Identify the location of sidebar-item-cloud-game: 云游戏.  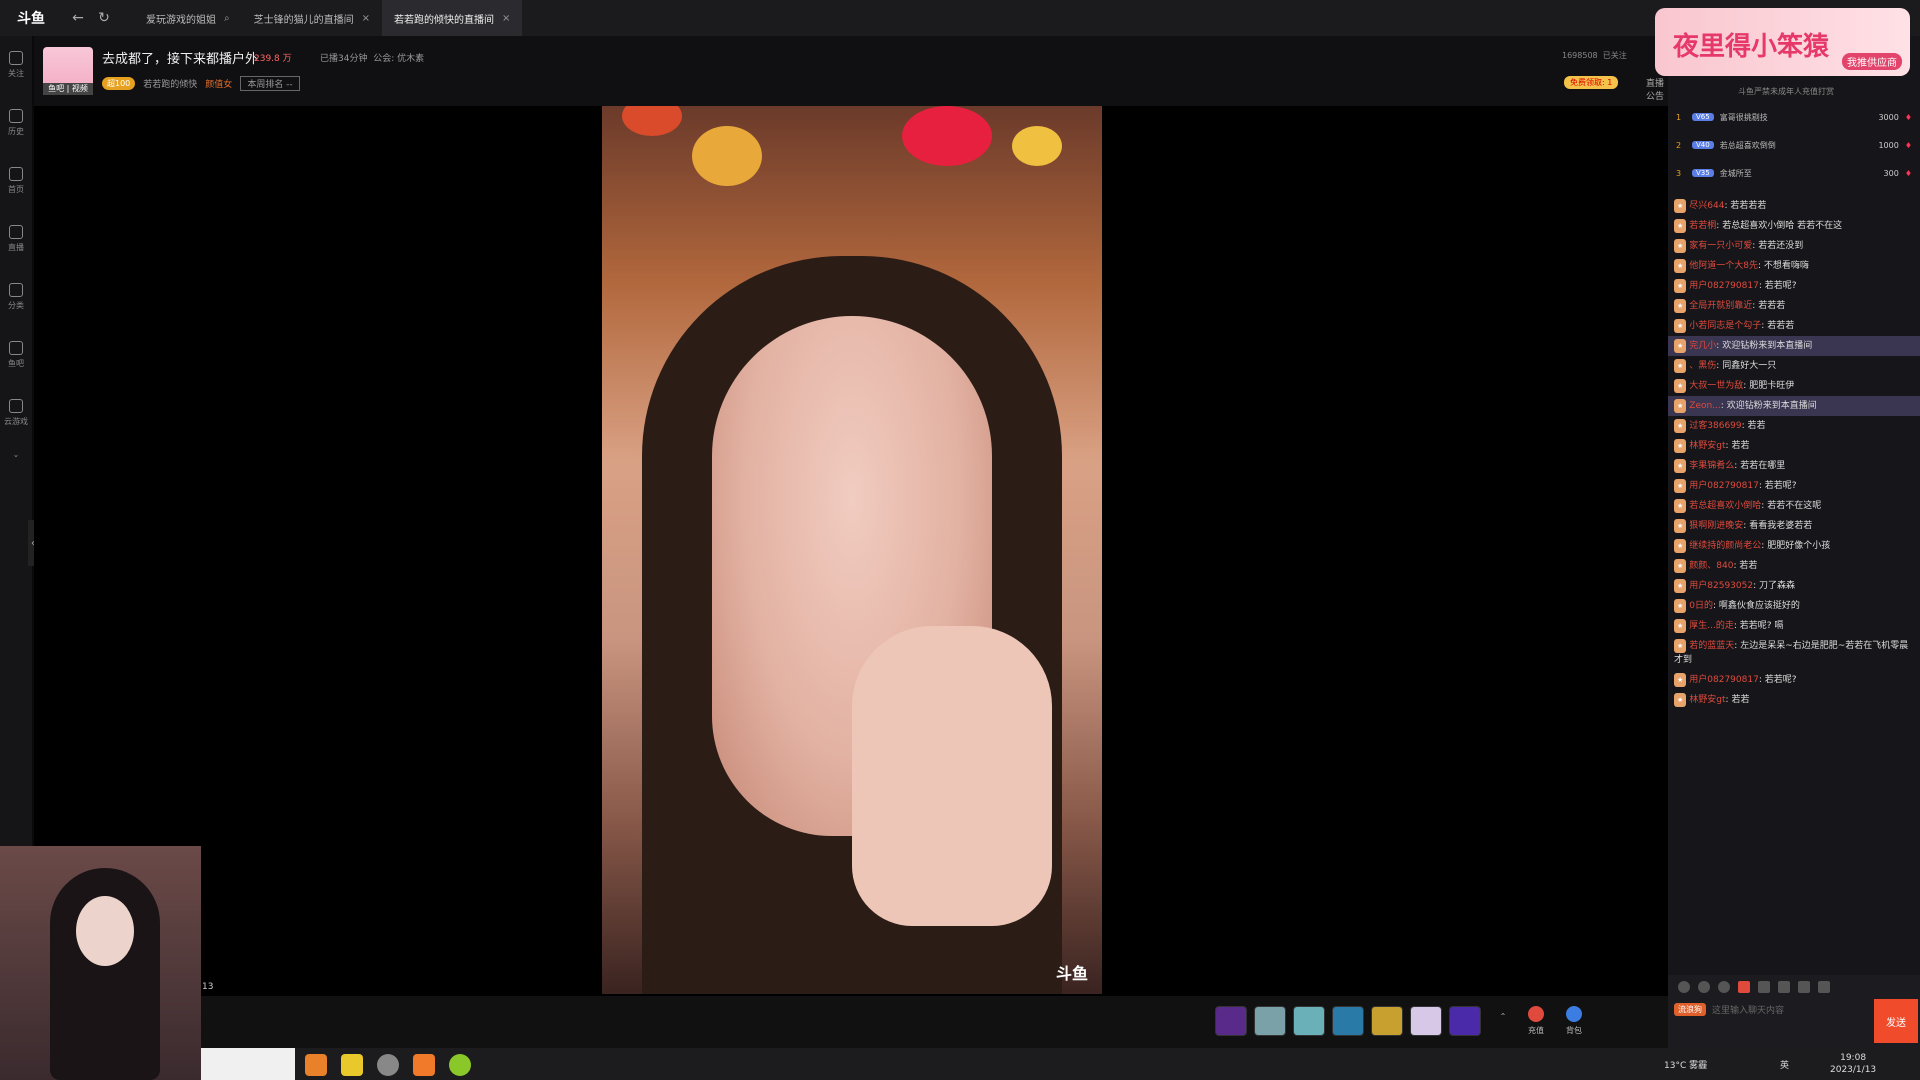
(16, 413).